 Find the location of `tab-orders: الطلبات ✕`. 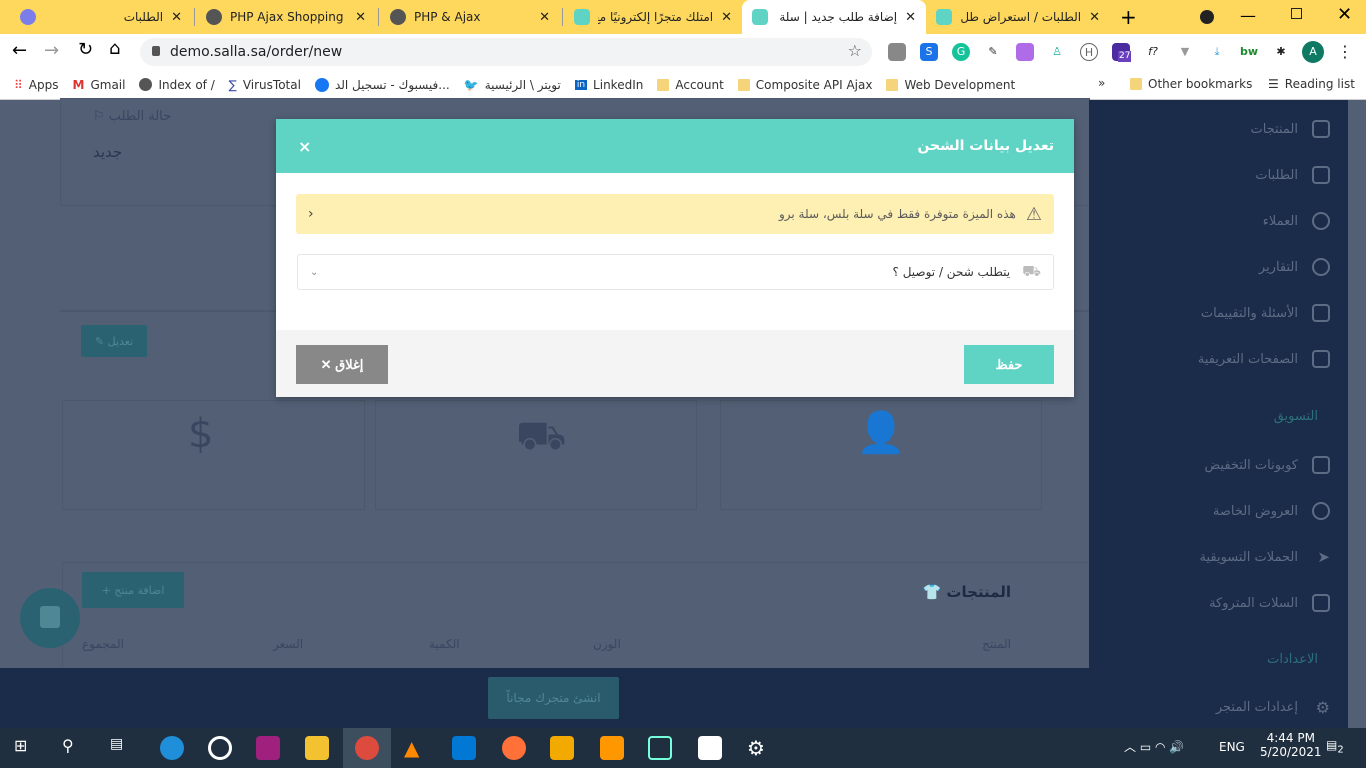

tab-orders: الطلبات ✕ is located at coordinates (151, 17).